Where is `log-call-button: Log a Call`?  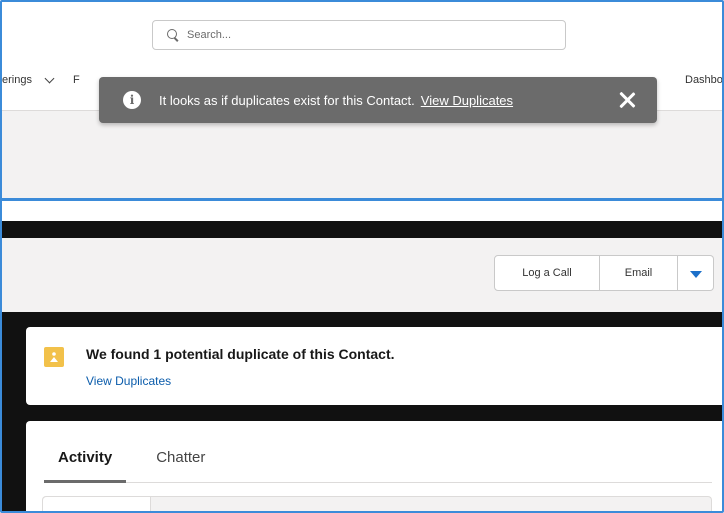 log-call-button: Log a Call is located at coordinates (547, 273).